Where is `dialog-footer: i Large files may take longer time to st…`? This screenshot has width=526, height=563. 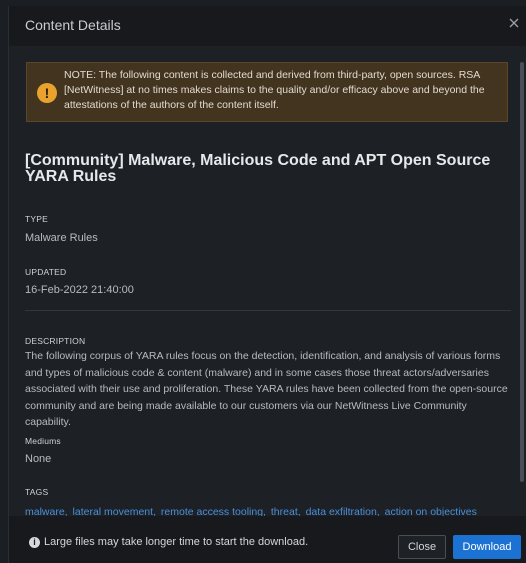
dialog-footer: i Large files may take longer time to st… is located at coordinates (267, 539).